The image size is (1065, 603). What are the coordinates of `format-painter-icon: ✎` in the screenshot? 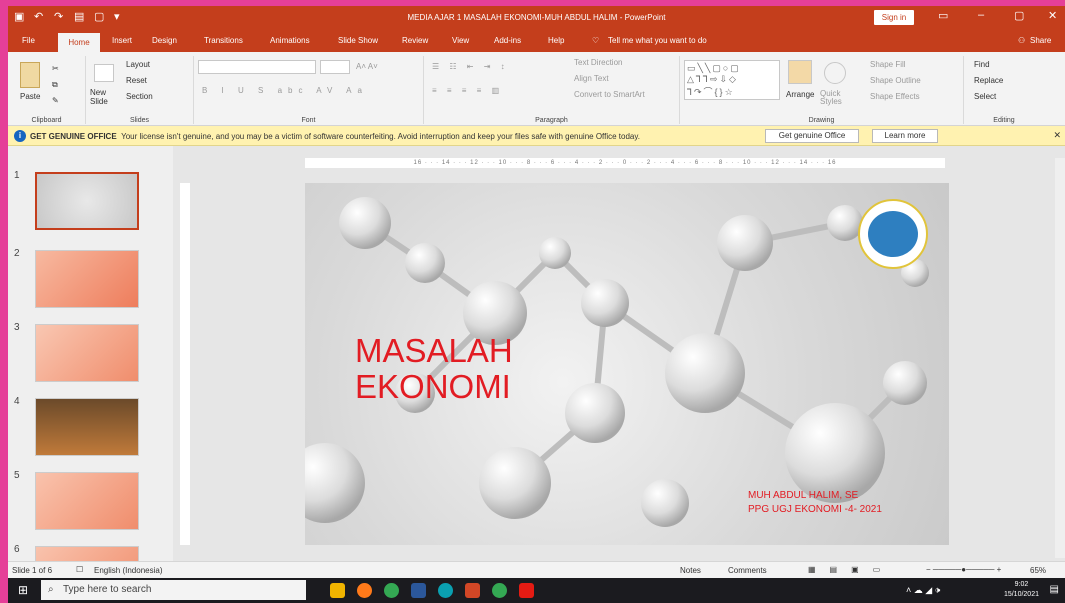 It's located at (55, 100).